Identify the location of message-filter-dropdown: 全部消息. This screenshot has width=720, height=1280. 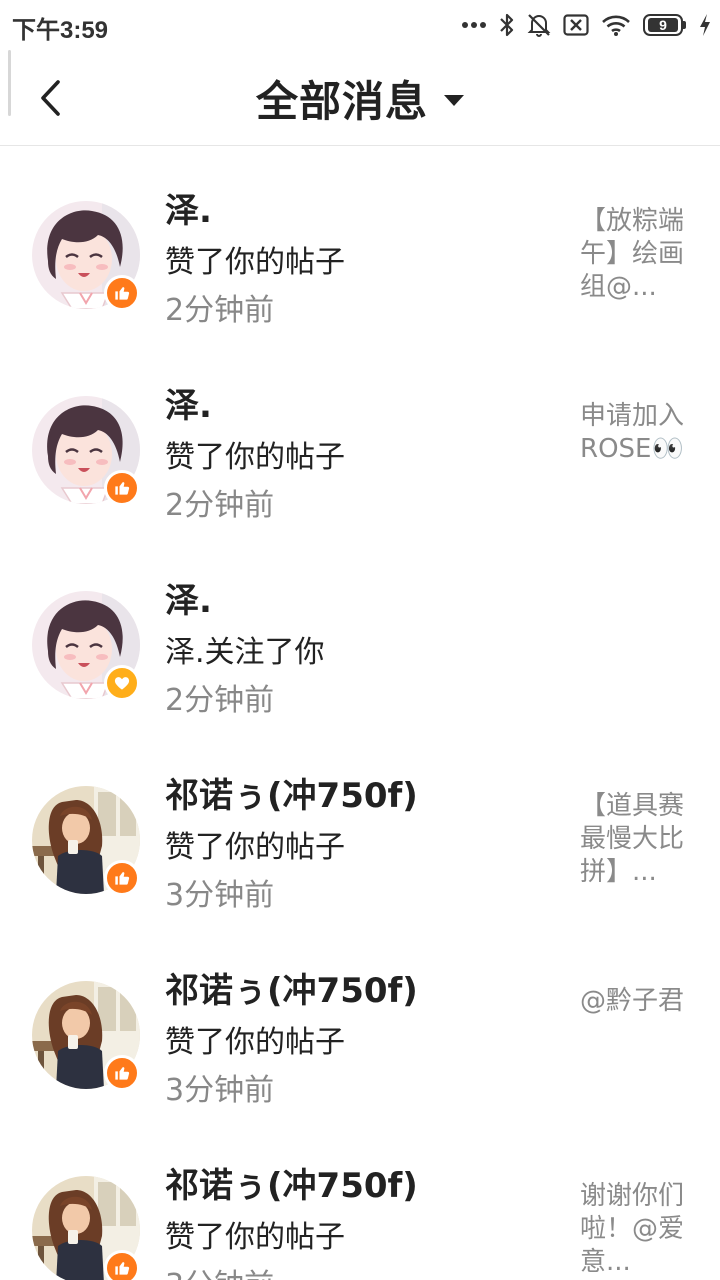
(360, 98).